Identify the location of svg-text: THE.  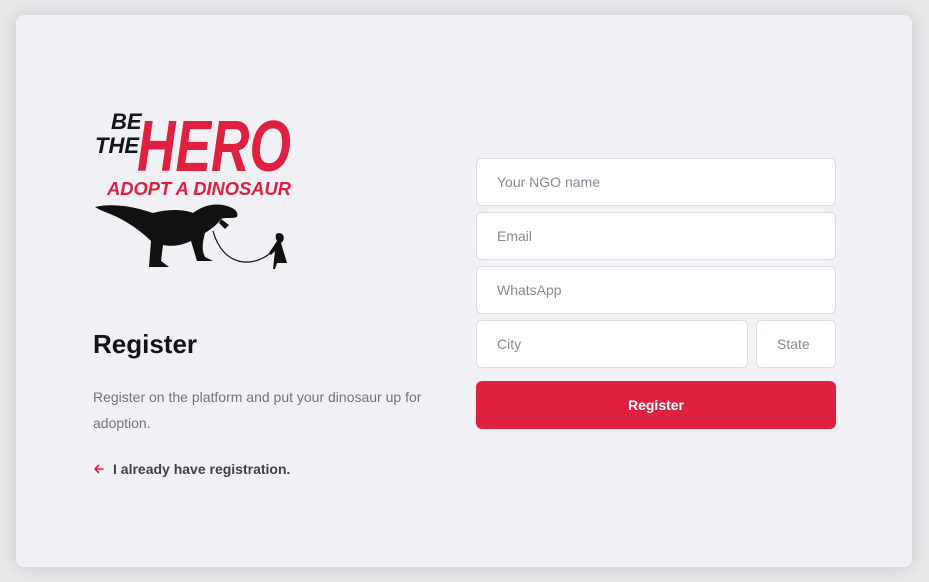
(117, 145).